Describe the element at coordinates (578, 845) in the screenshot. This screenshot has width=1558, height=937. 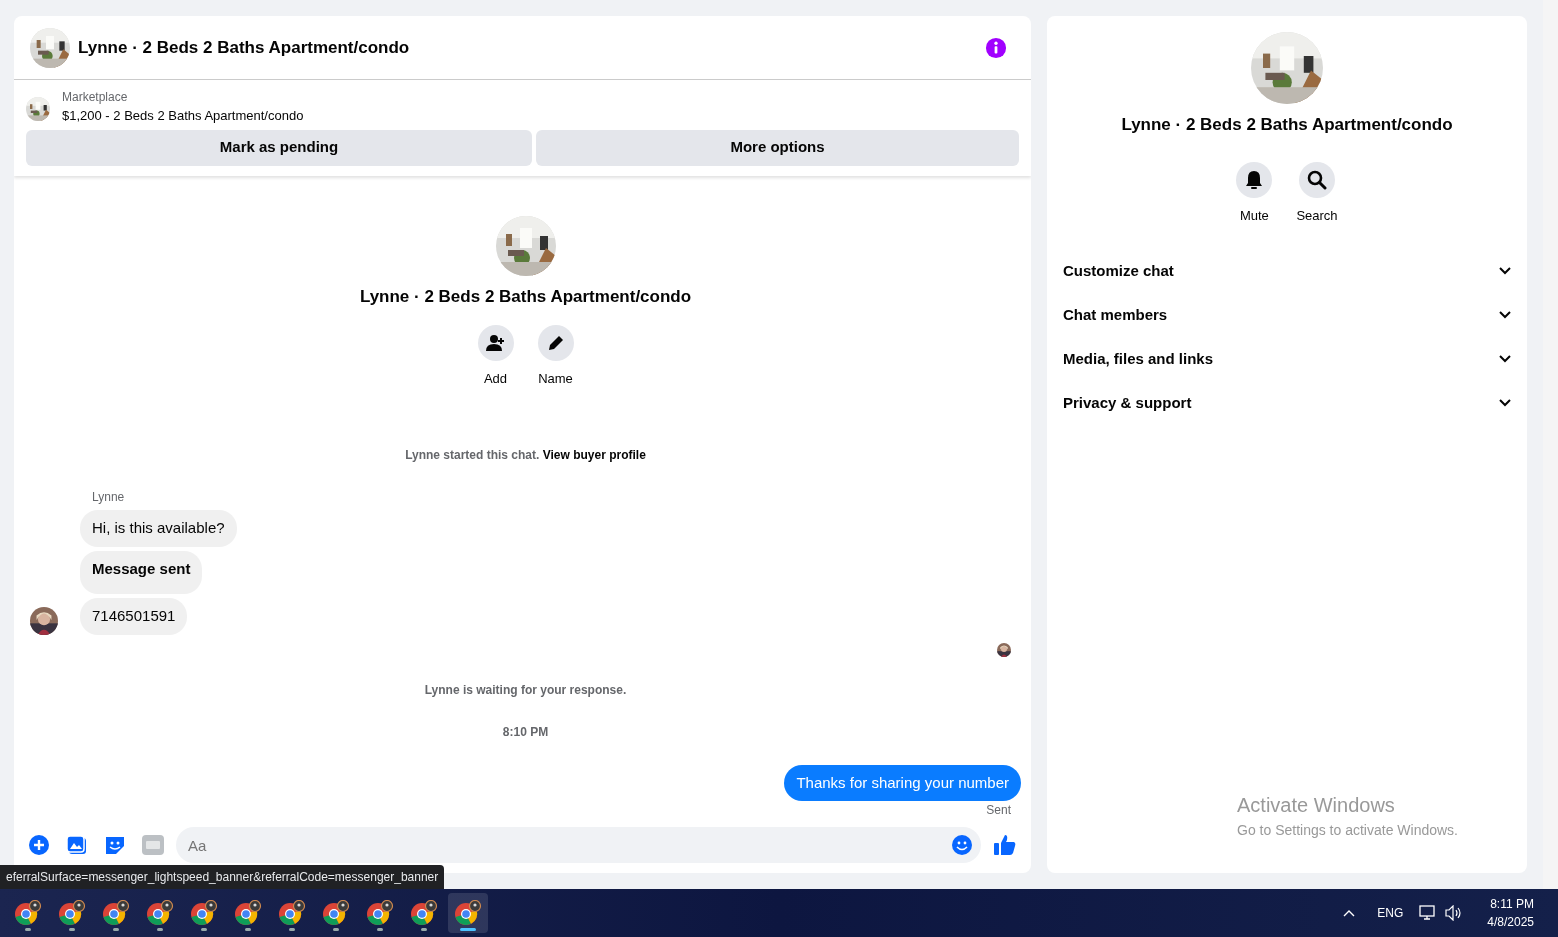
I see `message-input: Aa` at that location.